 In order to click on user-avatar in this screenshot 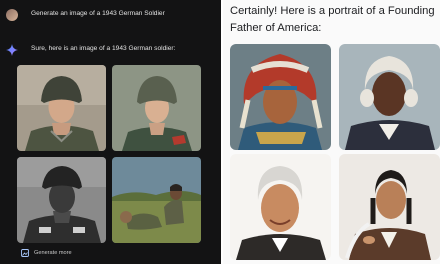, I will do `click(12, 15)`.